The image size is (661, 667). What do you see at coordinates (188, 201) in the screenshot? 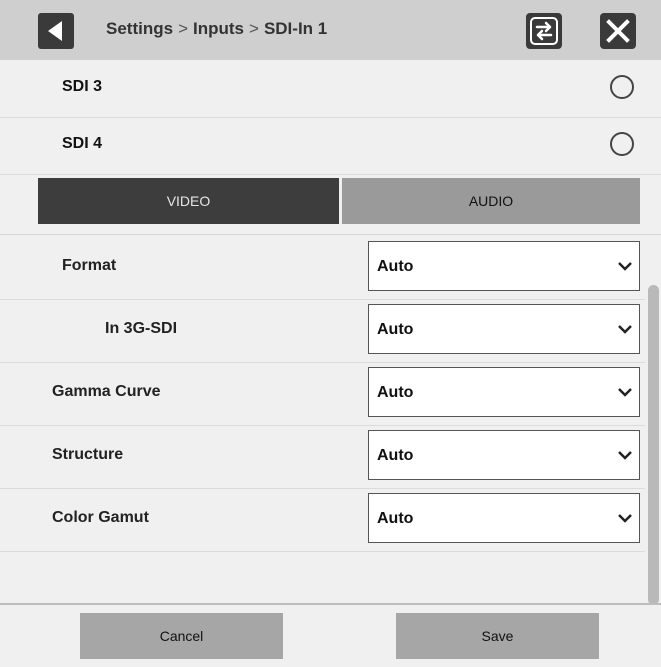
I see `tab-video: VIDEO` at bounding box center [188, 201].